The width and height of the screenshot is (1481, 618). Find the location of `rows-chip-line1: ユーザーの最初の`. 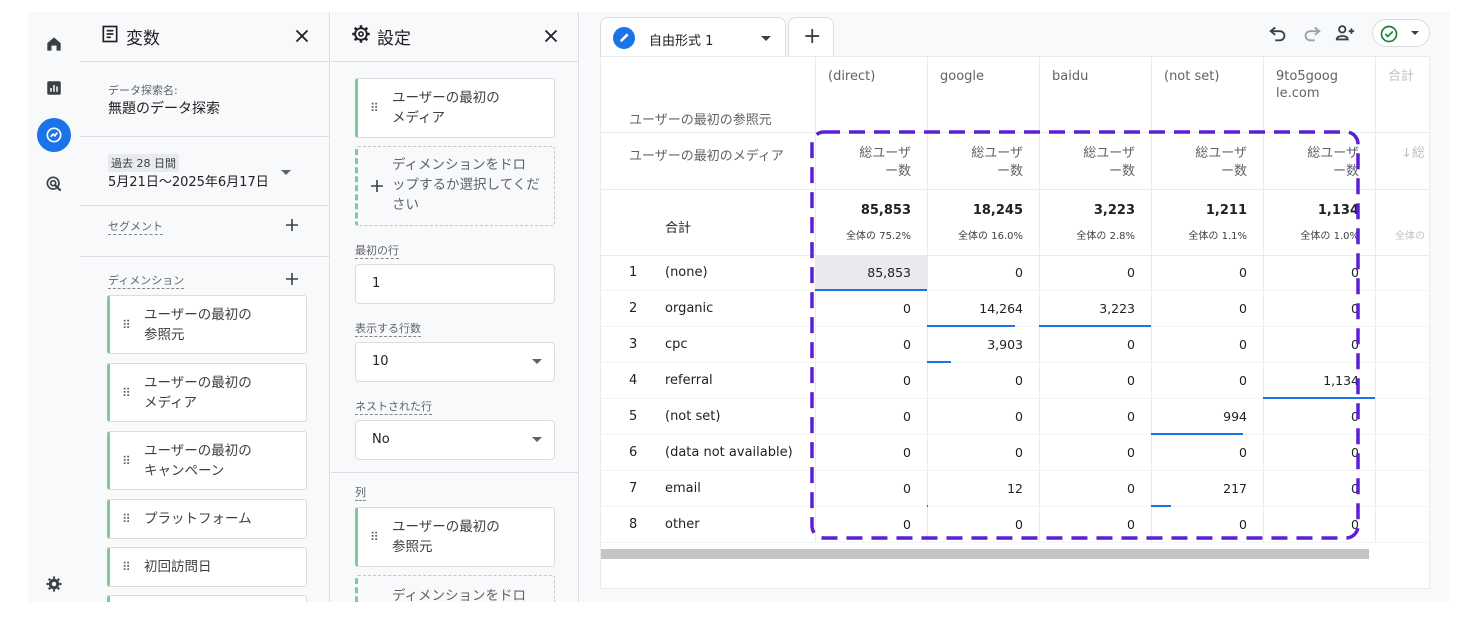

rows-chip-line1: ユーザーの最初の is located at coordinates (446, 98).